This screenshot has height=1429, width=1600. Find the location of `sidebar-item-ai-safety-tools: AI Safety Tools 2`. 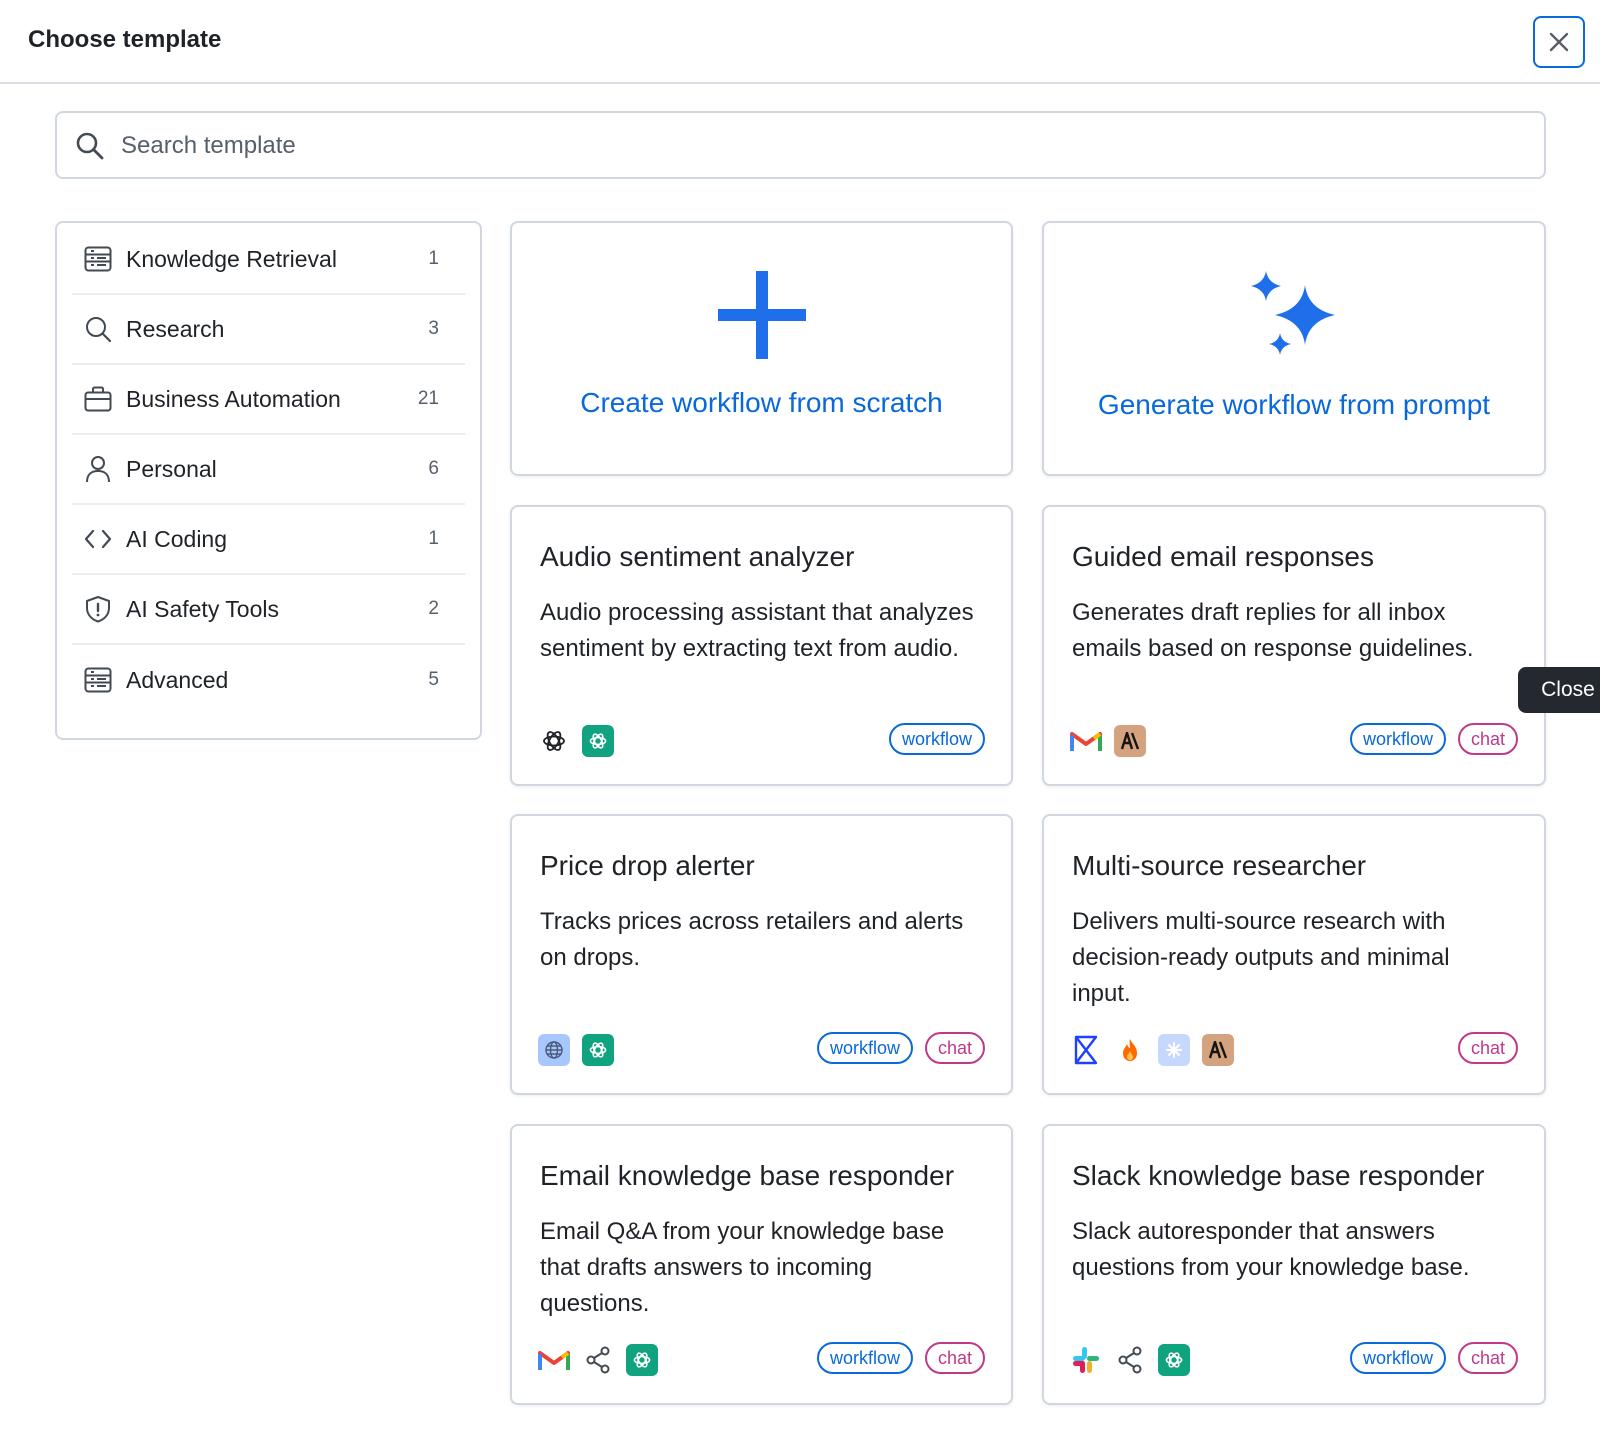

sidebar-item-ai-safety-tools: AI Safety Tools 2 is located at coordinates (268, 610).